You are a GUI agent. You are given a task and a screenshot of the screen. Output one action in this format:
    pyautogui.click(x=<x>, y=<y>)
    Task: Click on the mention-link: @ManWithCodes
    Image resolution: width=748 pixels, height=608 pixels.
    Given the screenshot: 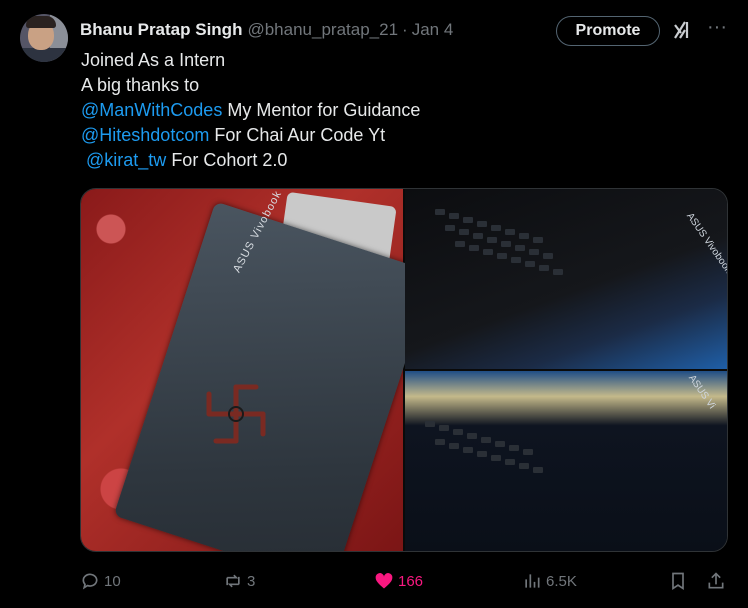 What is the action you would take?
    pyautogui.click(x=151, y=110)
    